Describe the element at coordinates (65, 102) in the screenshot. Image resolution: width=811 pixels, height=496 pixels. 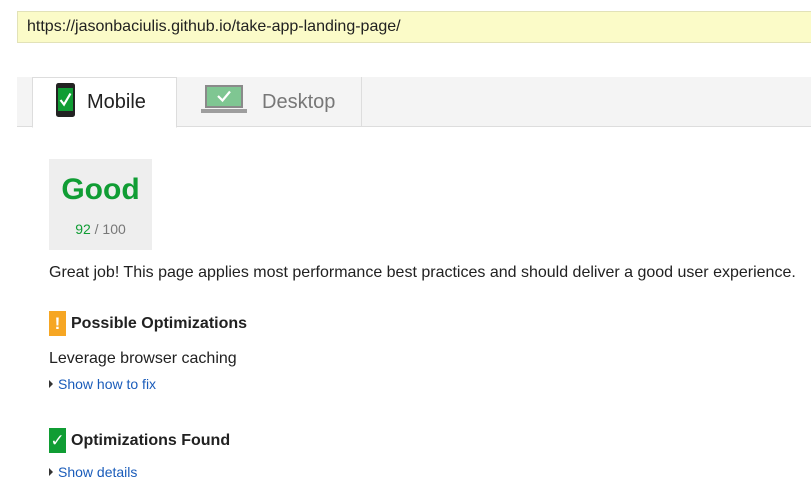
I see `mobile-check-icon` at that location.